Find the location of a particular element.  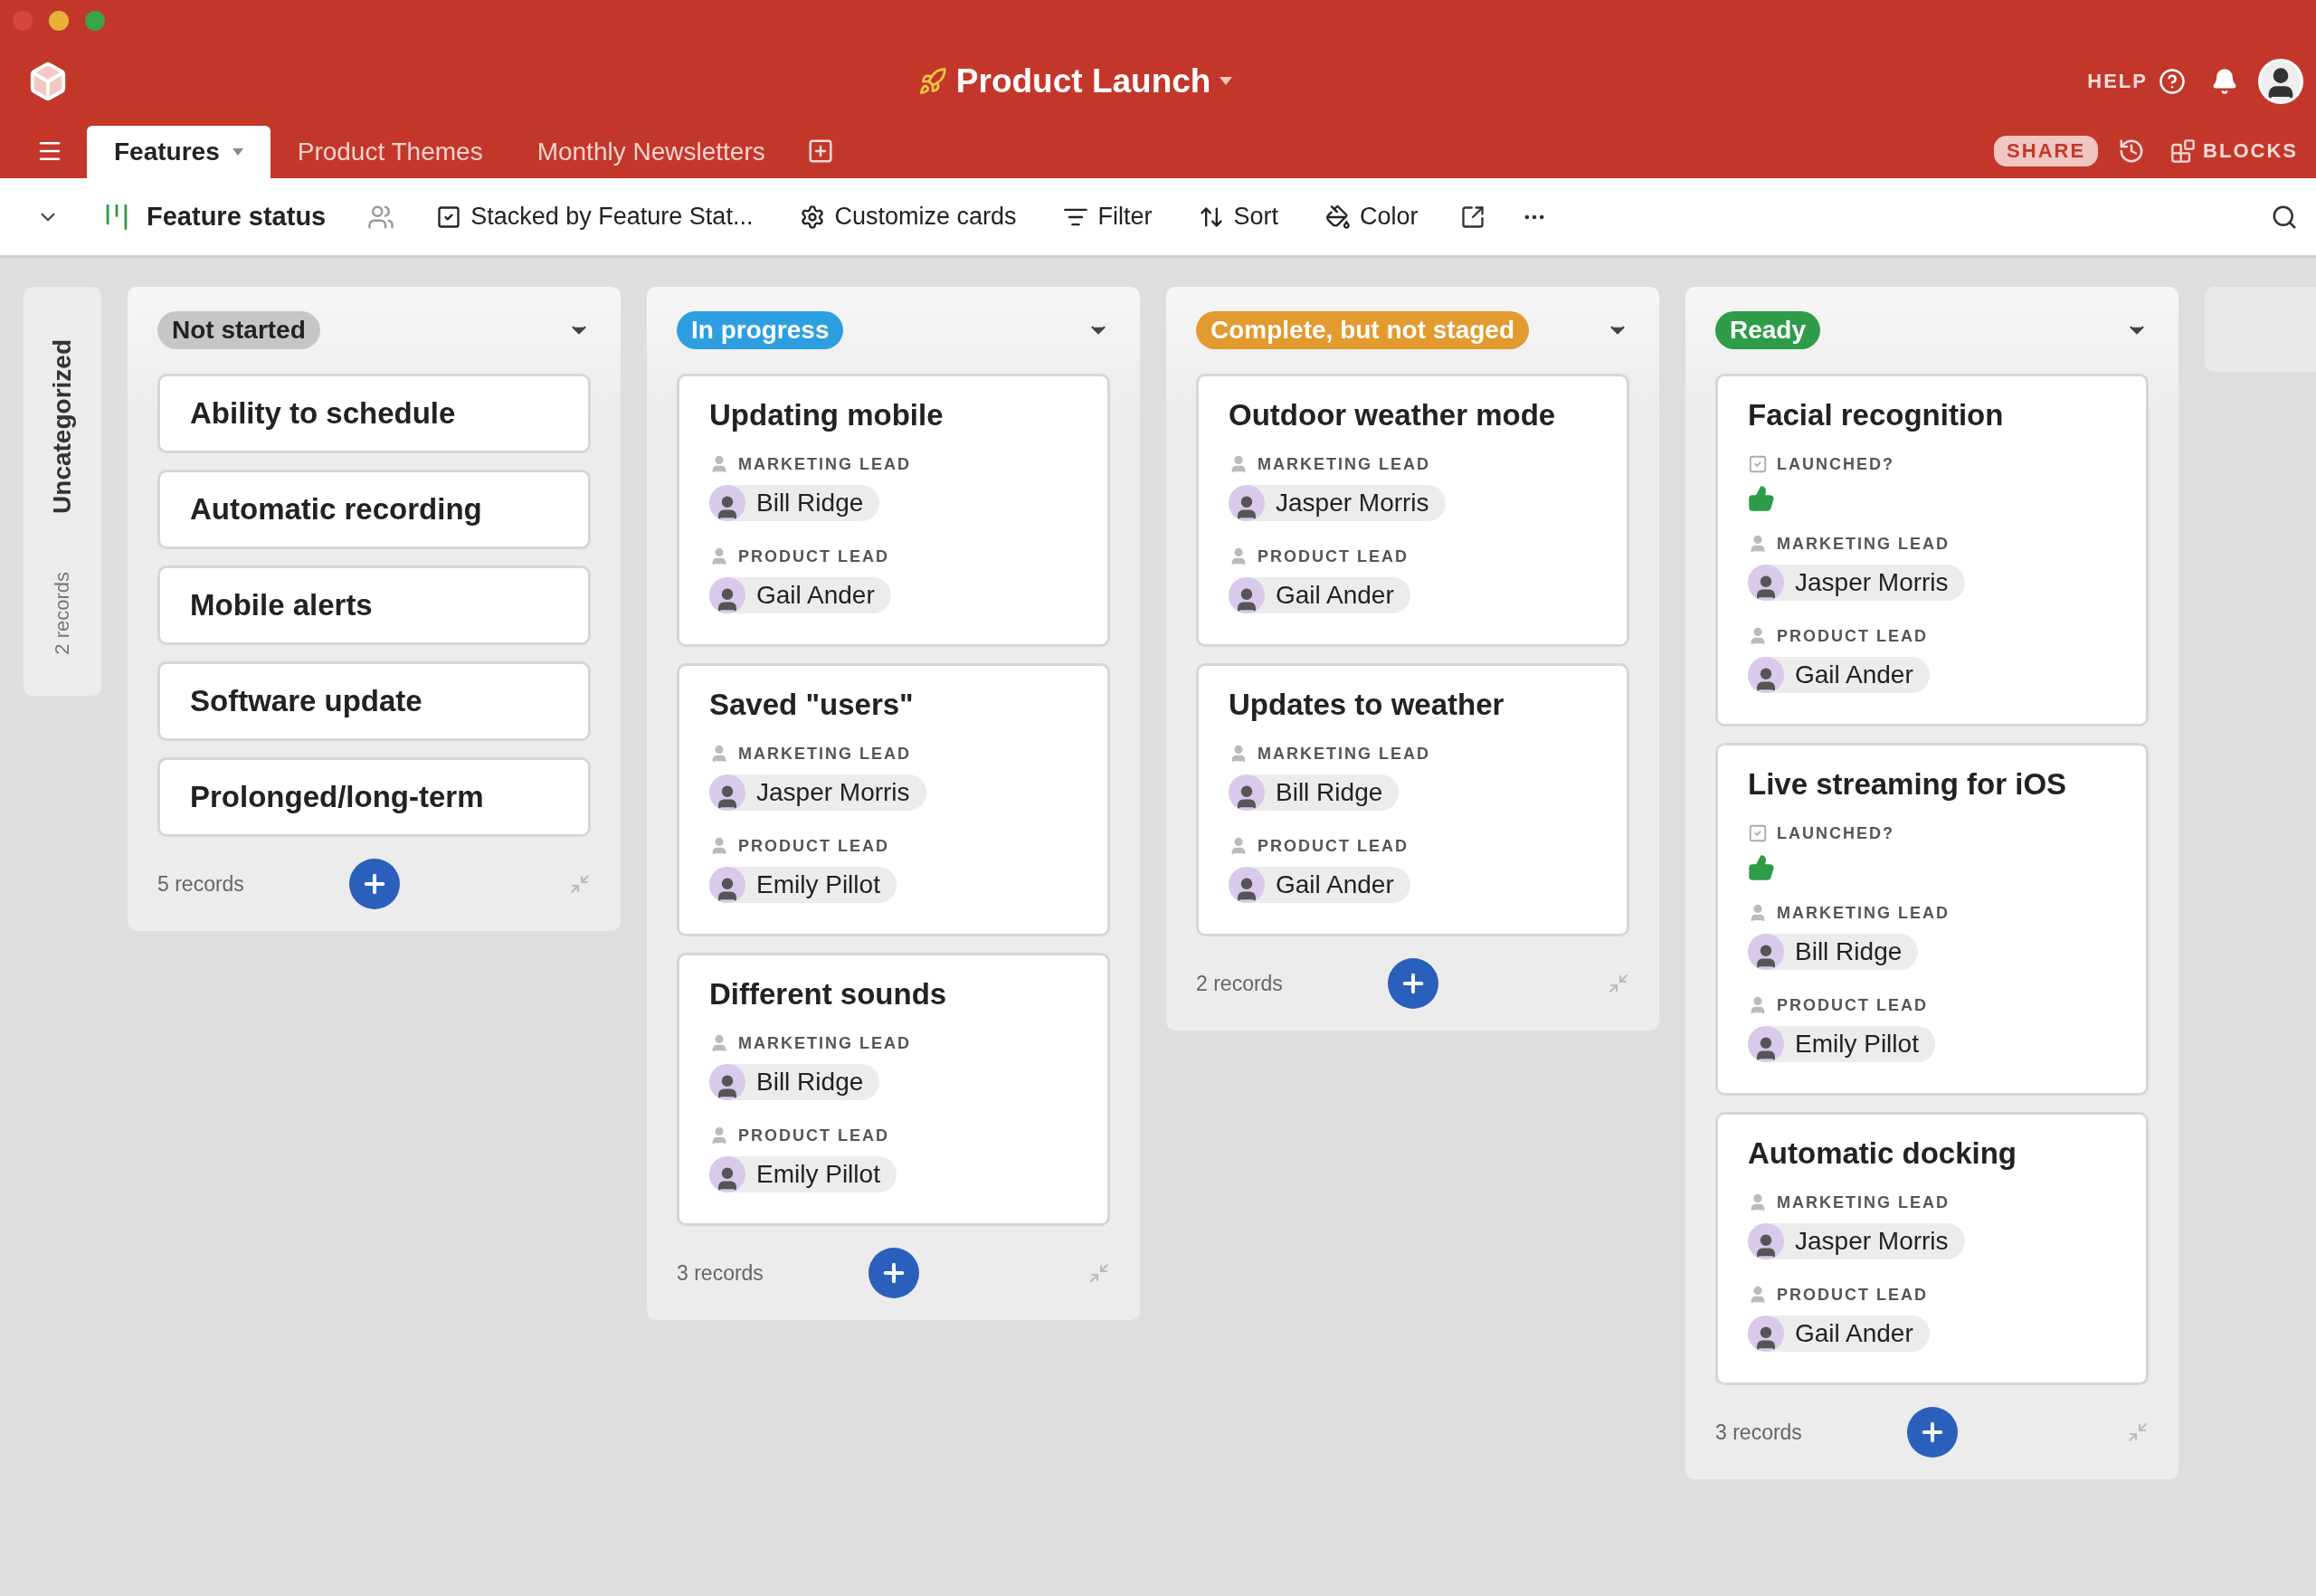

help-button: HELP is located at coordinates (2136, 81).